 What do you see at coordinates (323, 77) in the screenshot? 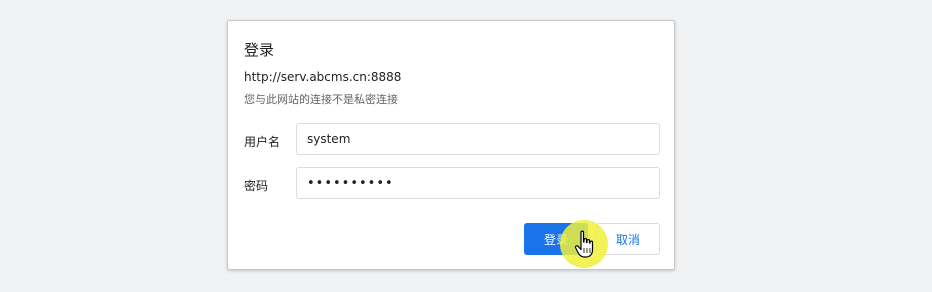
I see `site-url: http://serv.abcms.cn:8888` at bounding box center [323, 77].